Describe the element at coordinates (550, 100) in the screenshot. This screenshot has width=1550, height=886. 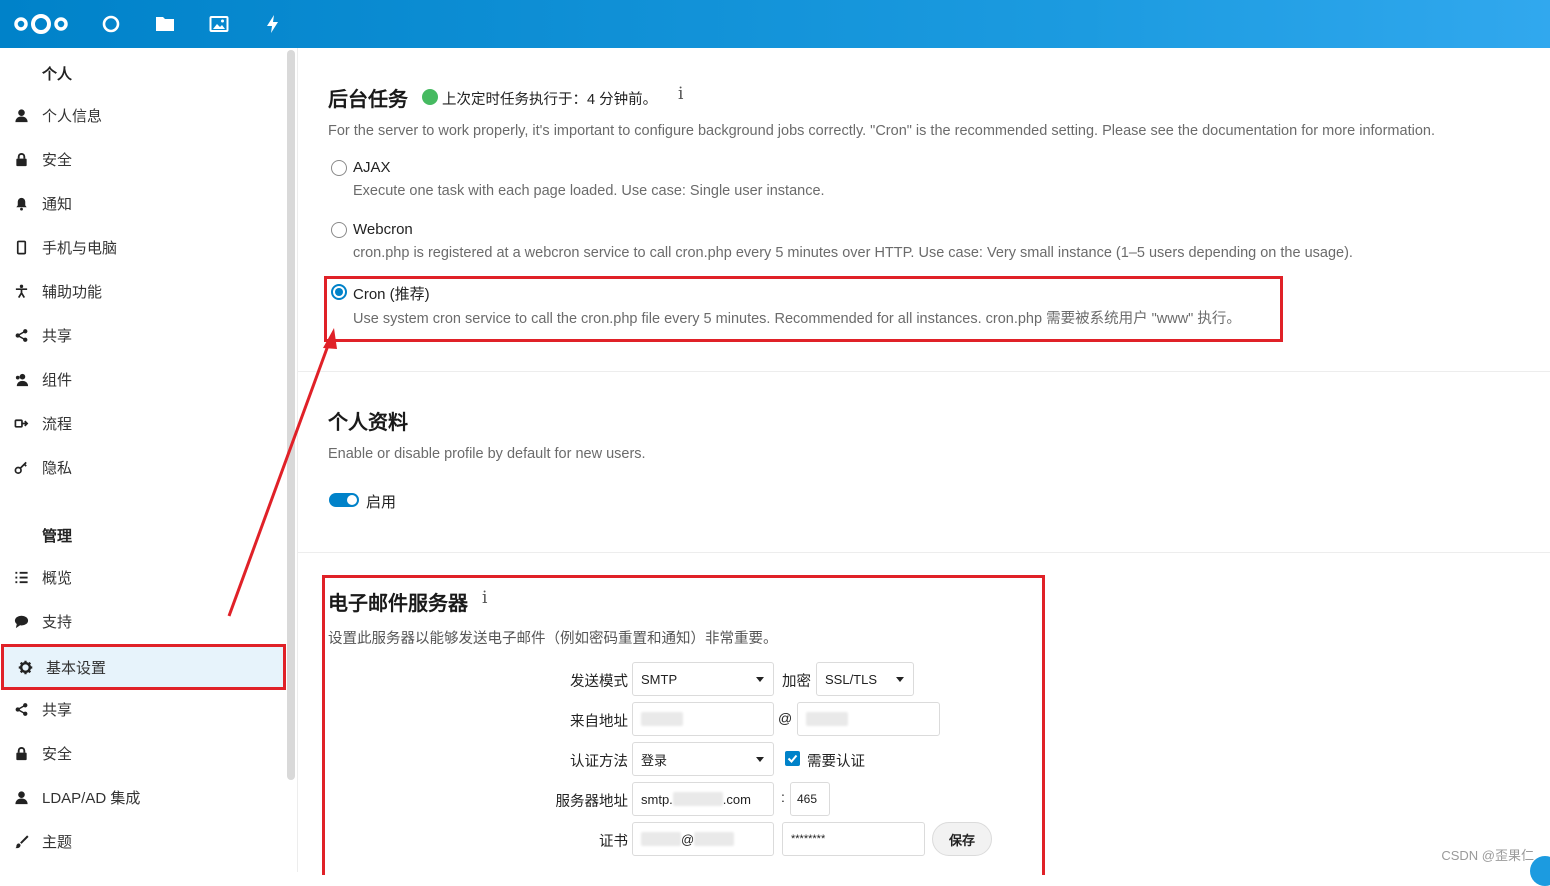
I see `cron-status-text: 上次定时任务执行于：4 分钟前。` at that location.